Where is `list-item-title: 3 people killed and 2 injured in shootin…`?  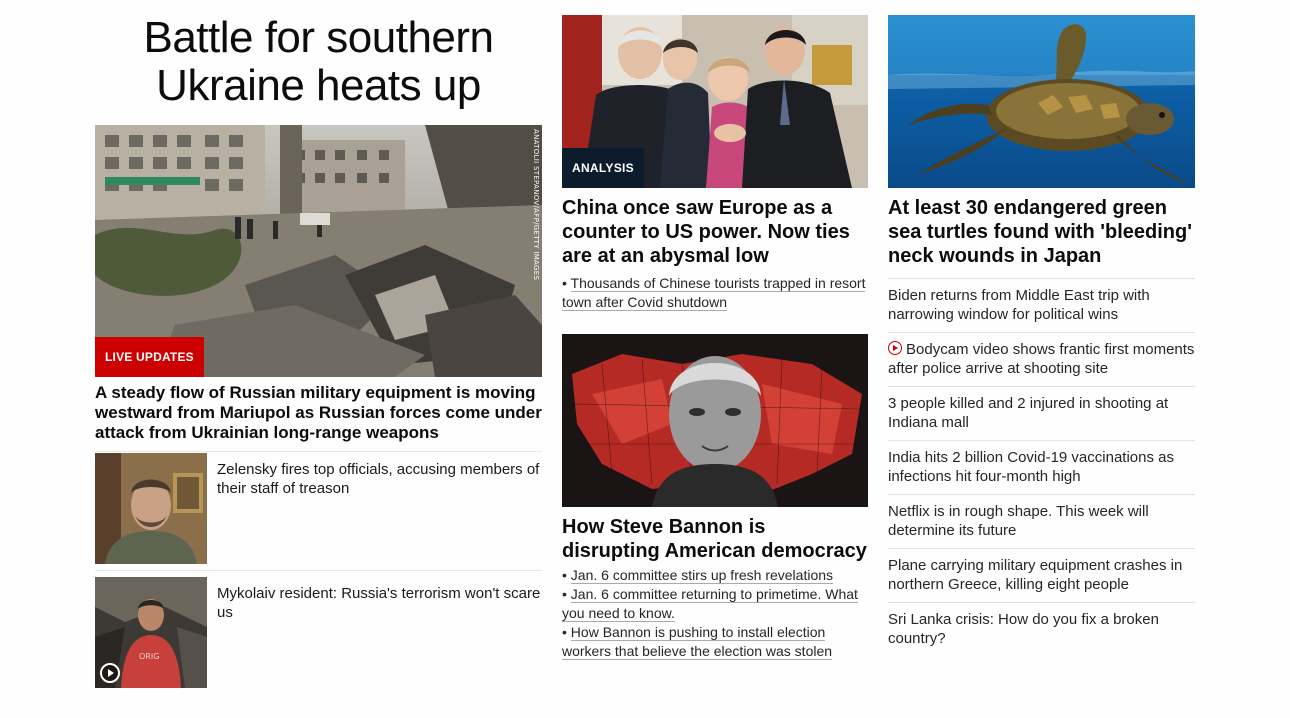 list-item-title: 3 people killed and 2 injured in shootin… is located at coordinates (1028, 413).